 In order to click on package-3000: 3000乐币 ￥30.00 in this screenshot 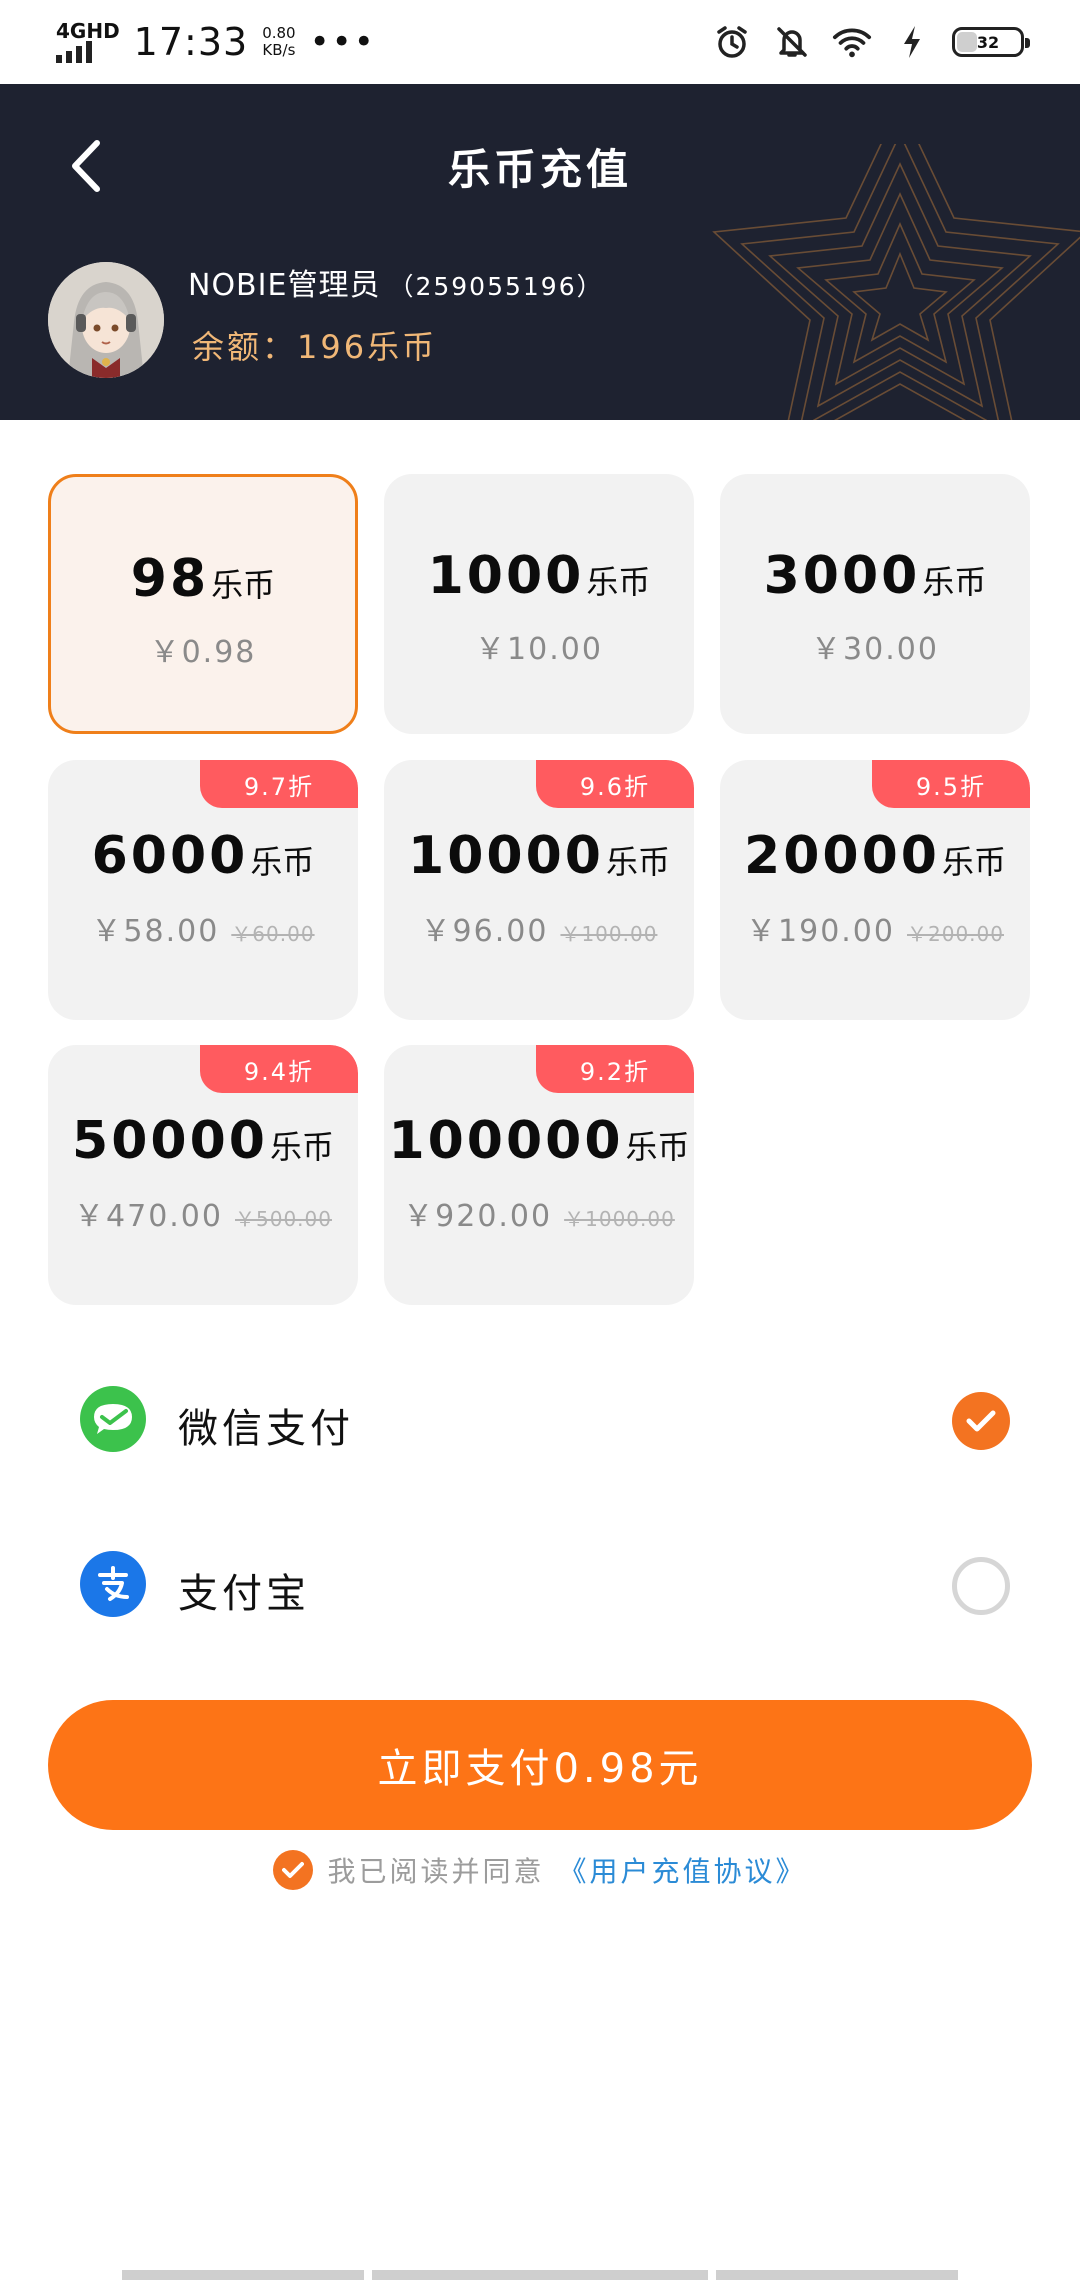, I will do `click(875, 604)`.